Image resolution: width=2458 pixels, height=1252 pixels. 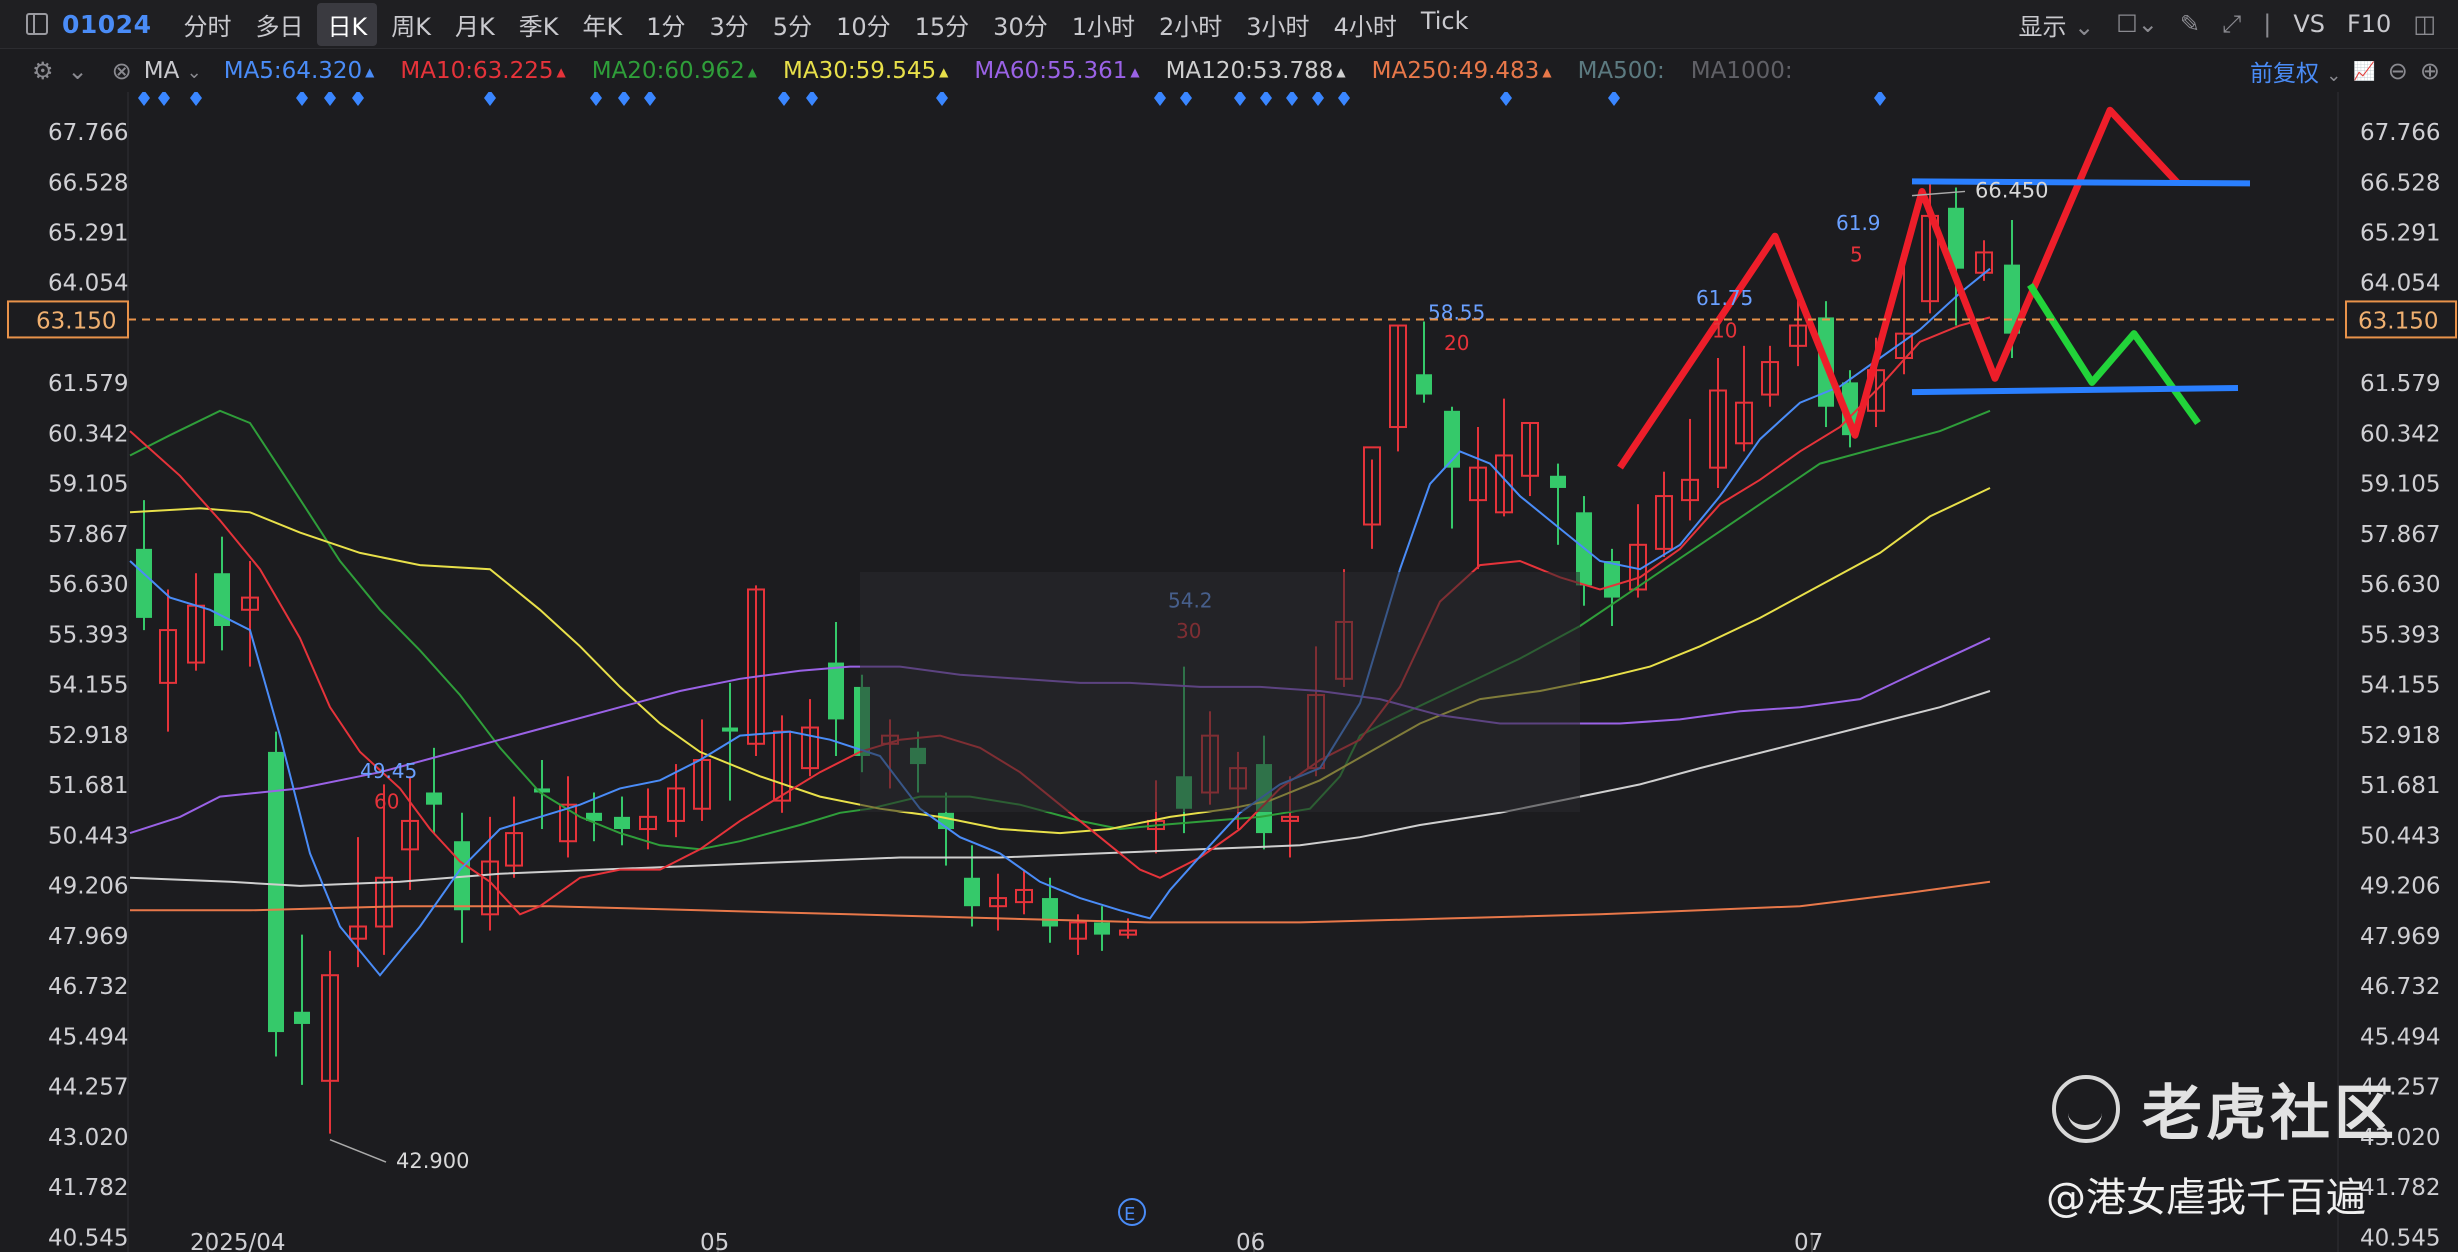 I want to click on date-label: 05, so click(x=714, y=1241).